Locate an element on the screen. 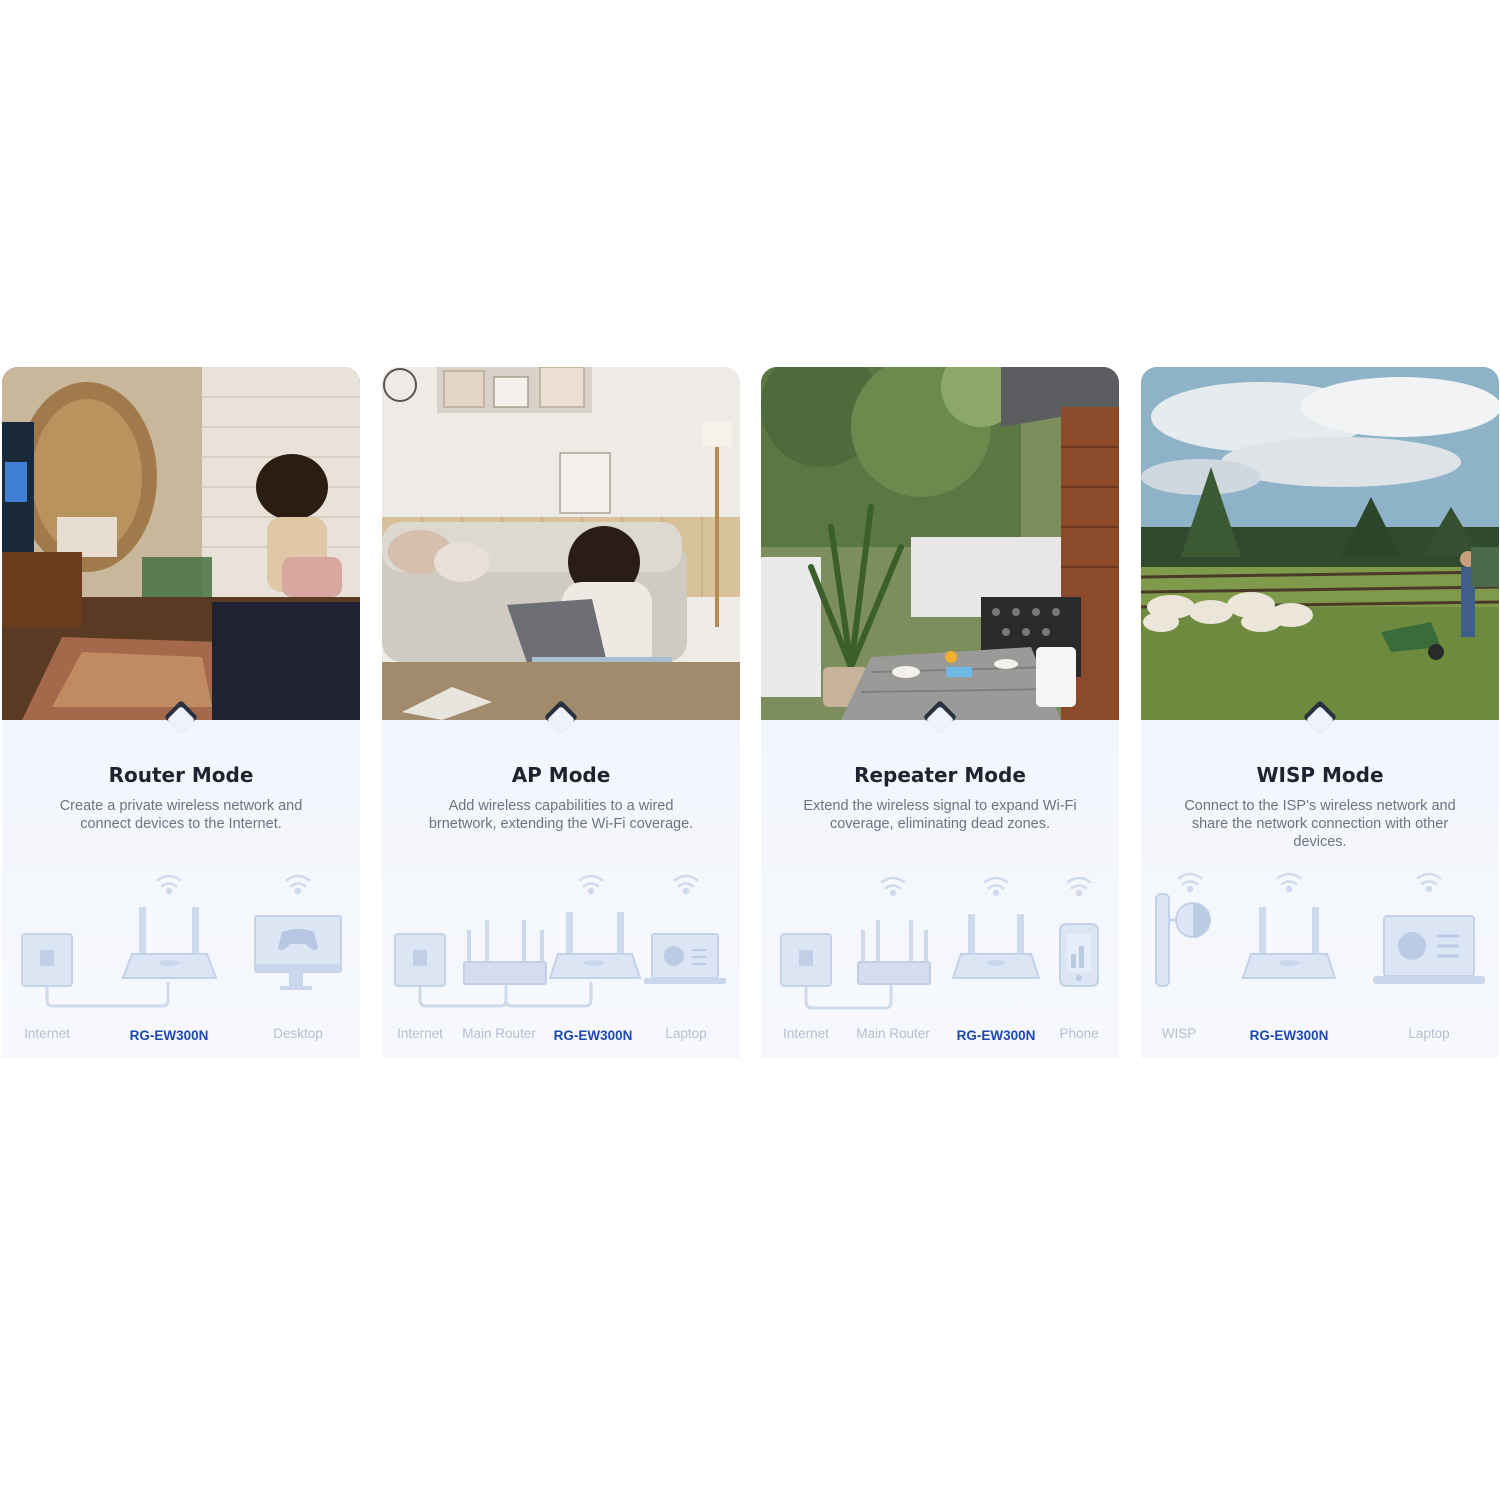  diagram-router-mode: Internet RG-EW300N Desktop is located at coordinates (181, 960).